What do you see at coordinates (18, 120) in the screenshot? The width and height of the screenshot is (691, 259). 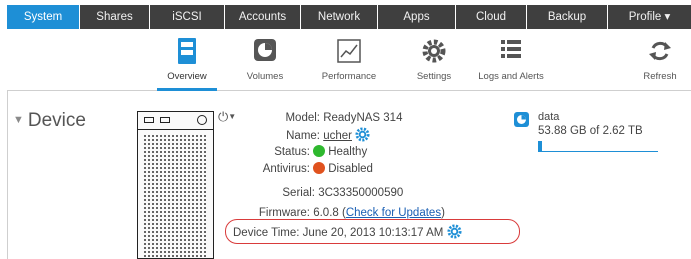 I see `collapse-arrow-icon: ▼` at bounding box center [18, 120].